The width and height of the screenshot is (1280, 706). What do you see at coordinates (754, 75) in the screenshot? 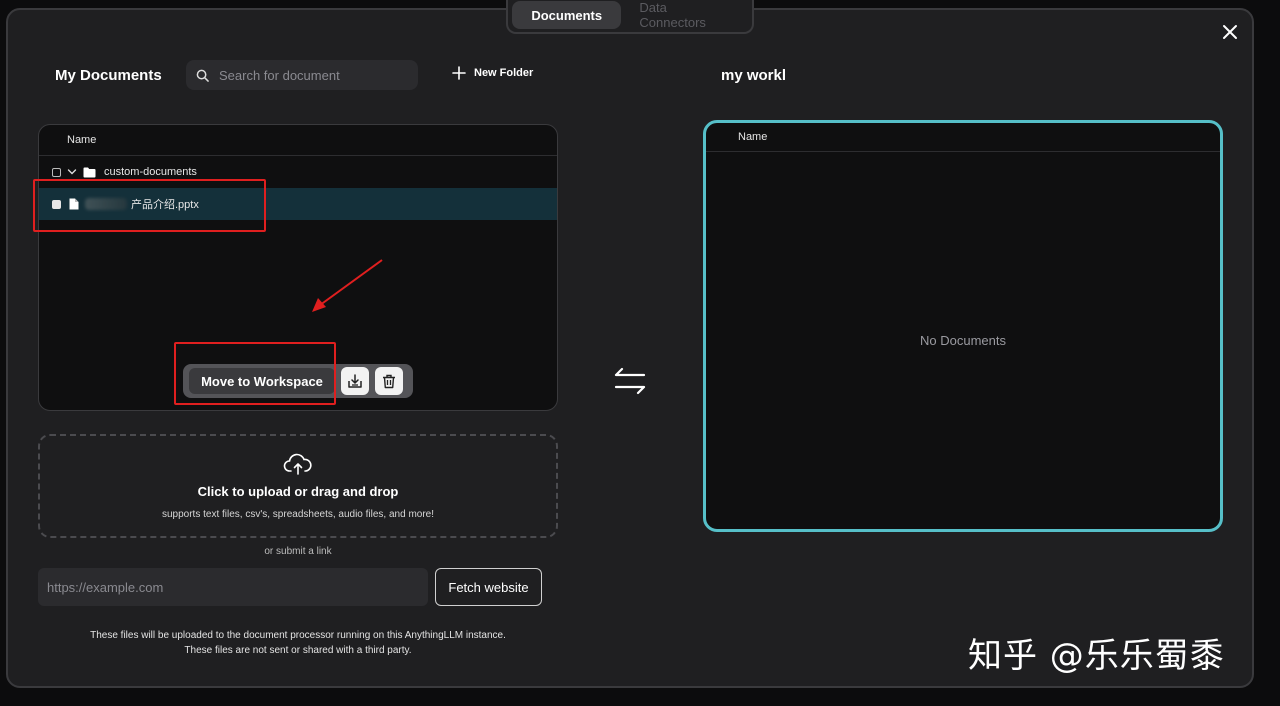
I see `workspace-title: my workl` at bounding box center [754, 75].